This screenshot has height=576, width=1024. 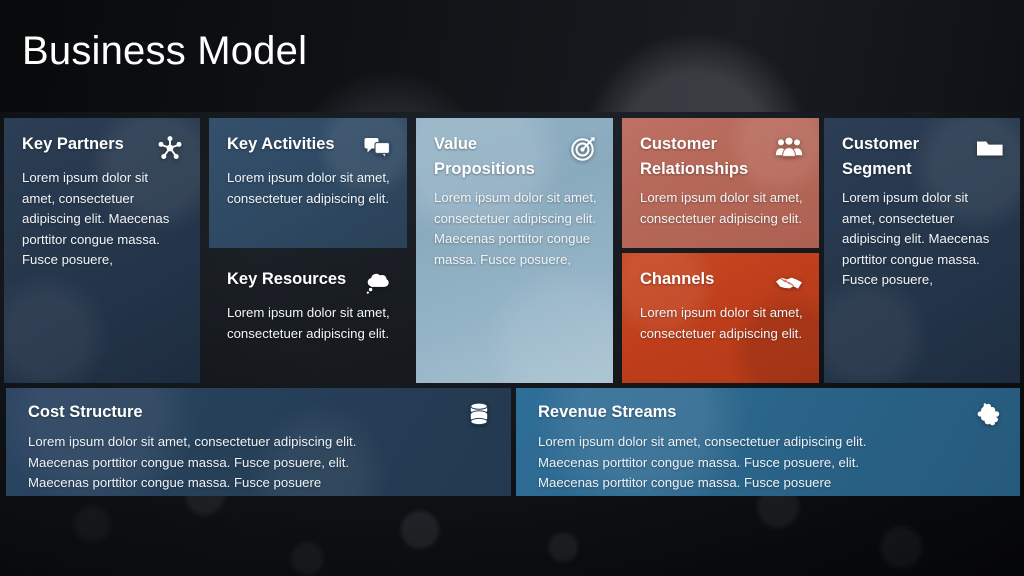 I want to click on card-header: Channels, so click(x=721, y=282).